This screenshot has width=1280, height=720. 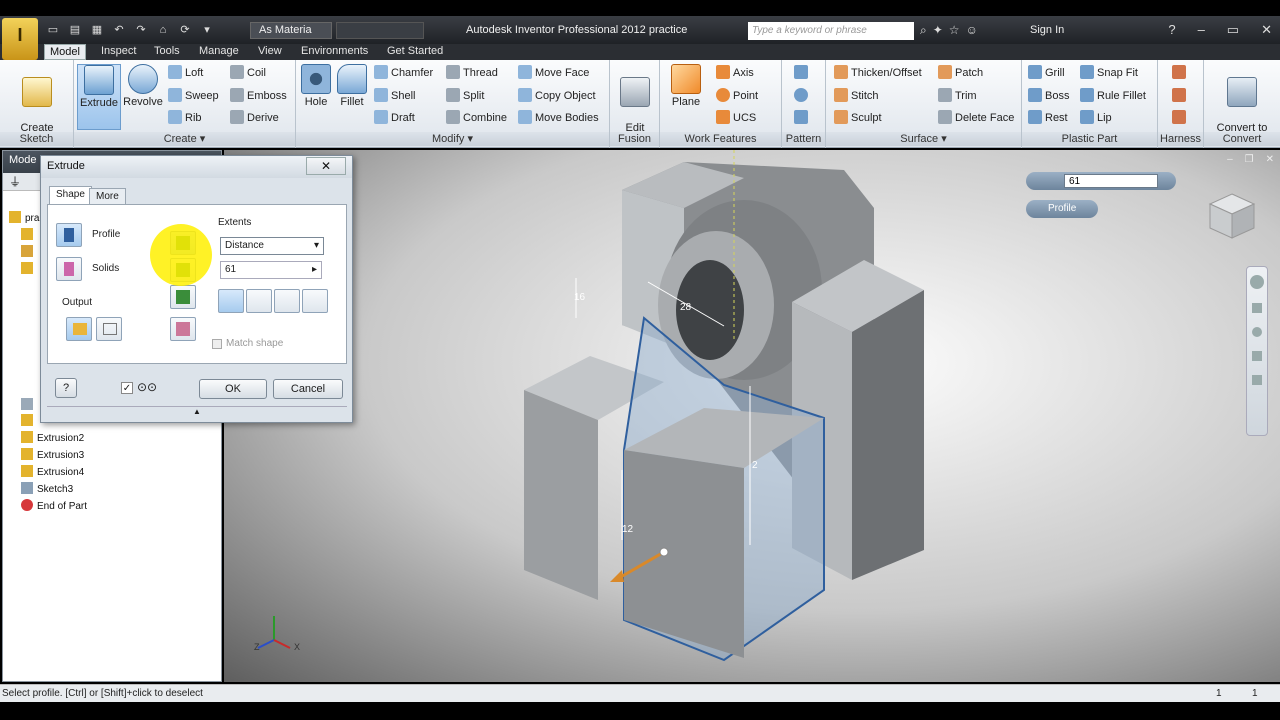 I want to click on profile-selector: Profile, so click(x=1062, y=209).